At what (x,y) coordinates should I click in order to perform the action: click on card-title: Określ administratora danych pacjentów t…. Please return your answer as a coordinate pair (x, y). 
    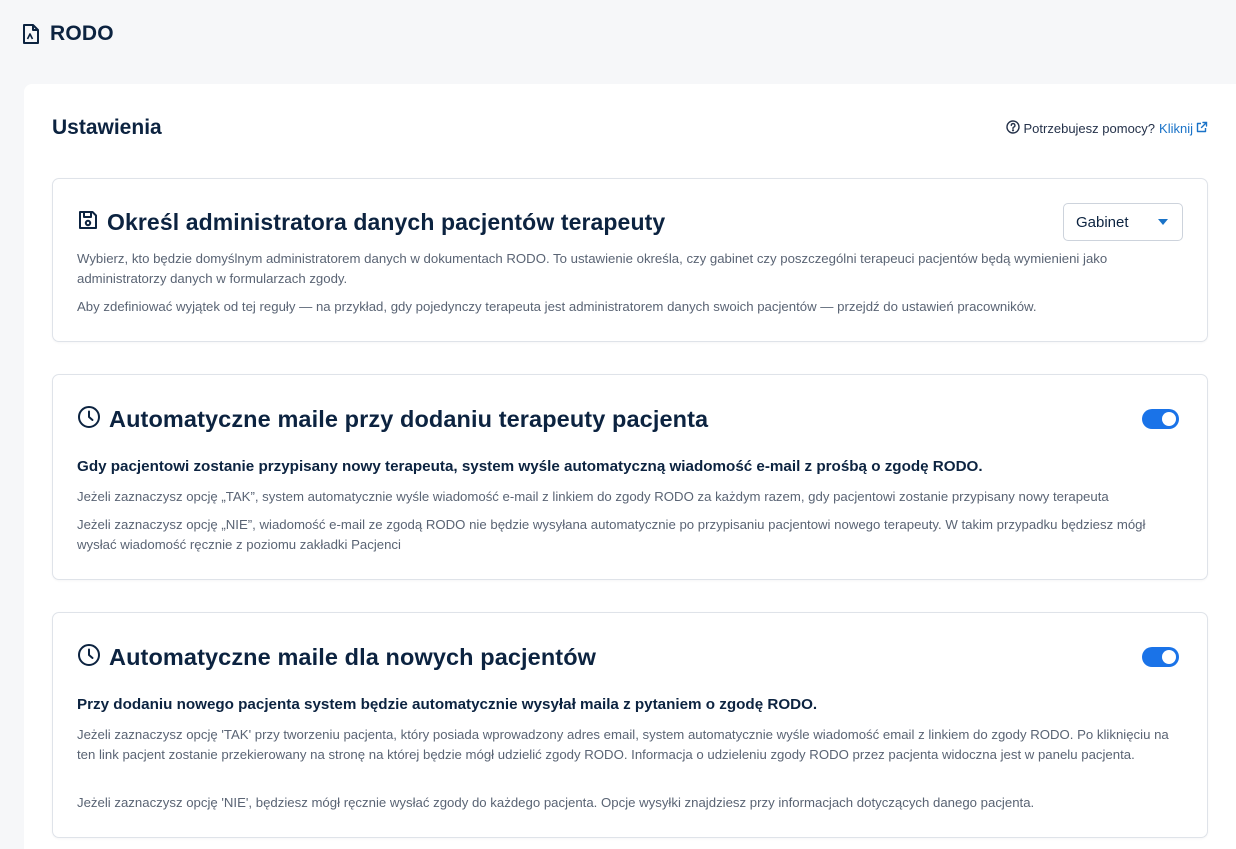
    Looking at the image, I should click on (386, 222).